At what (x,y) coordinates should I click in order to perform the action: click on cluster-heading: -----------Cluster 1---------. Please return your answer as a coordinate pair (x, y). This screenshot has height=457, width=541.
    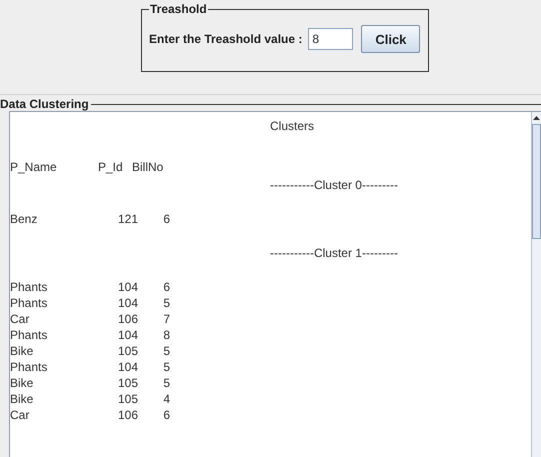
    Looking at the image, I should click on (334, 253).